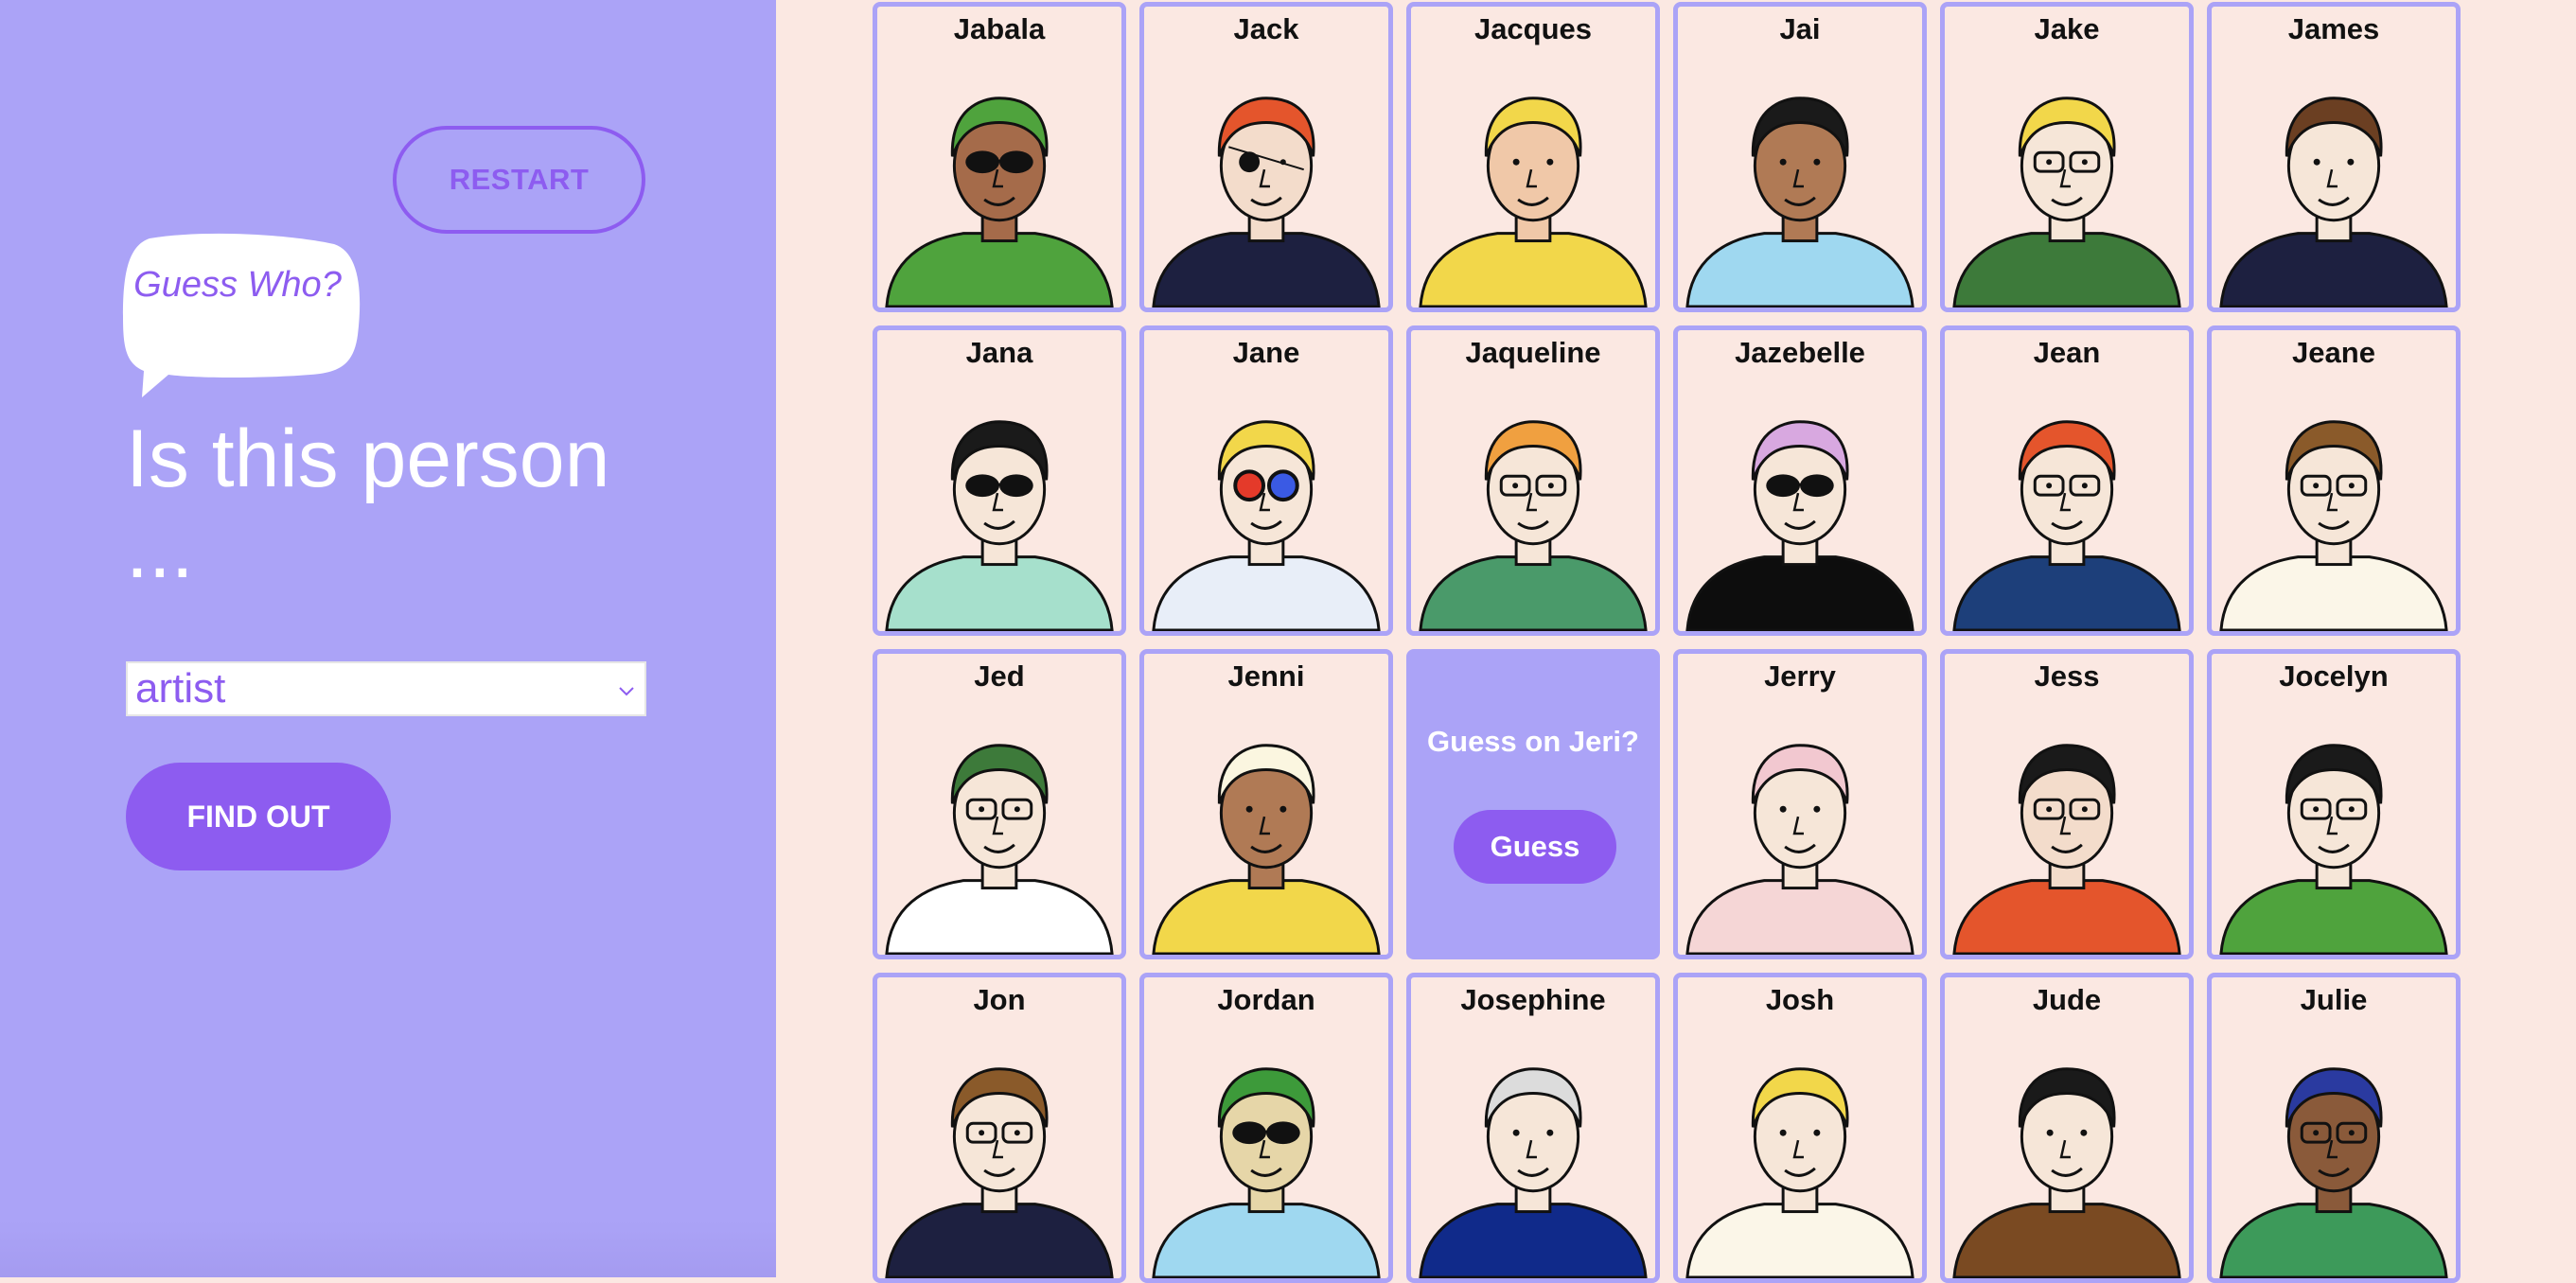 The height and width of the screenshot is (1283, 2576). What do you see at coordinates (2333, 352) in the screenshot?
I see `character-name: Jeane` at bounding box center [2333, 352].